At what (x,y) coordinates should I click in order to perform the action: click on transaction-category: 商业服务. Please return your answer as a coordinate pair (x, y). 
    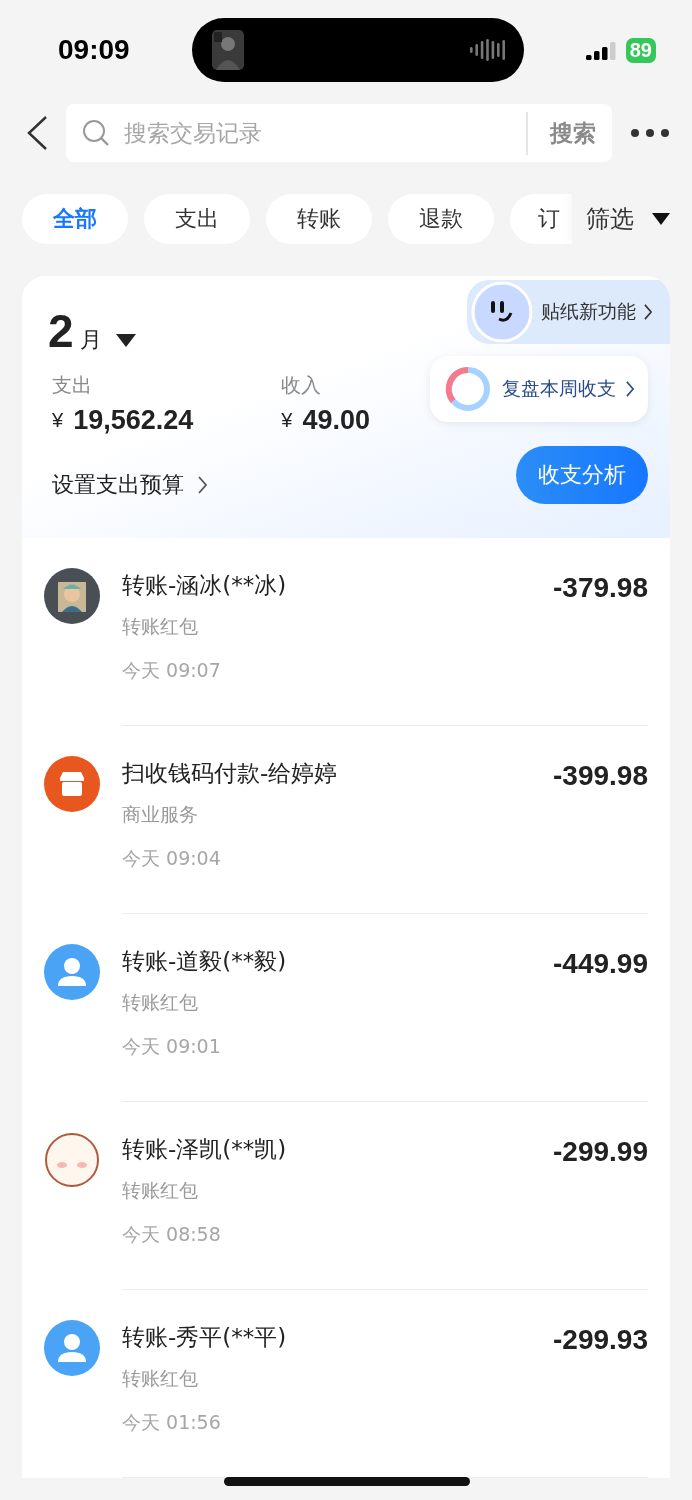
    Looking at the image, I should click on (160, 814).